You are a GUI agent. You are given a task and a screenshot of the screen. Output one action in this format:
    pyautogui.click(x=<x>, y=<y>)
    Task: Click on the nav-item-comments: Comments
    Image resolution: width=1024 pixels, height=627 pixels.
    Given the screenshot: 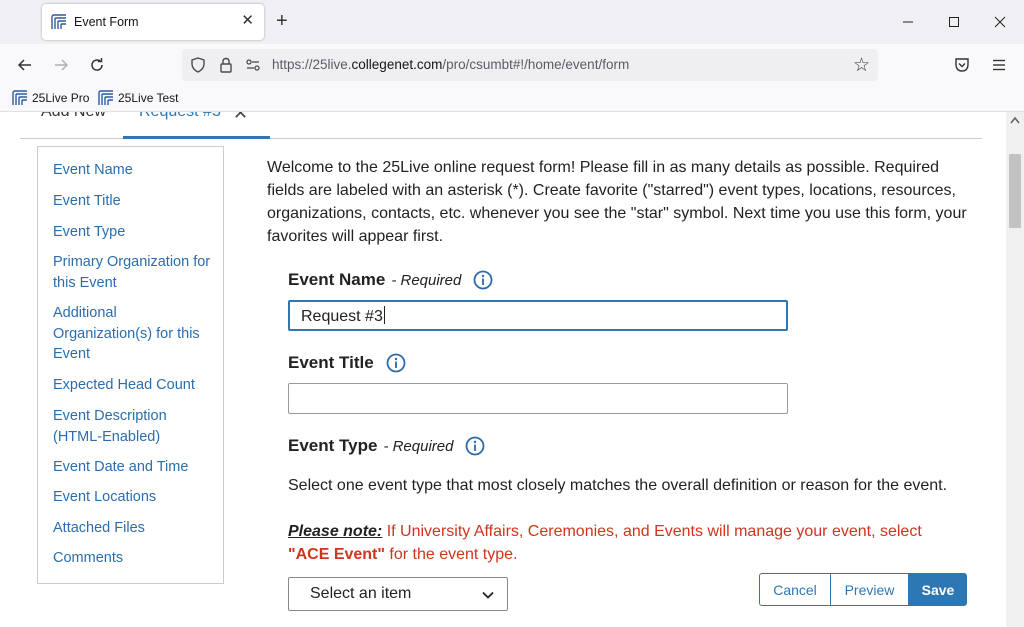 What is the action you would take?
    pyautogui.click(x=135, y=558)
    